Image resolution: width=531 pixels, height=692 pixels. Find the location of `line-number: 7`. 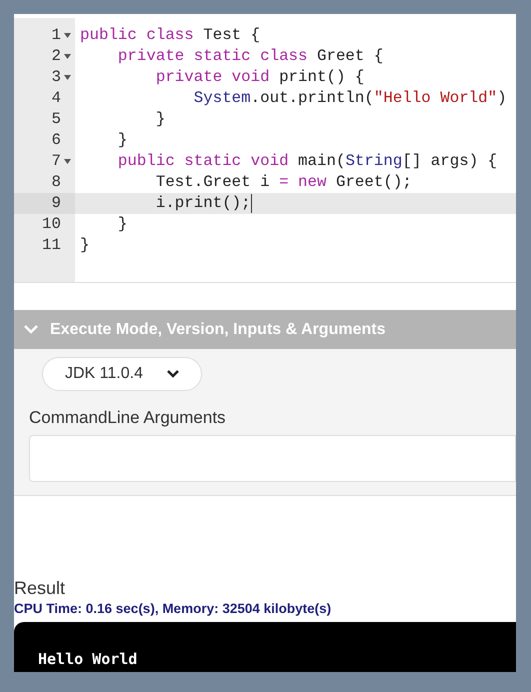

line-number: 7 is located at coordinates (56, 161).